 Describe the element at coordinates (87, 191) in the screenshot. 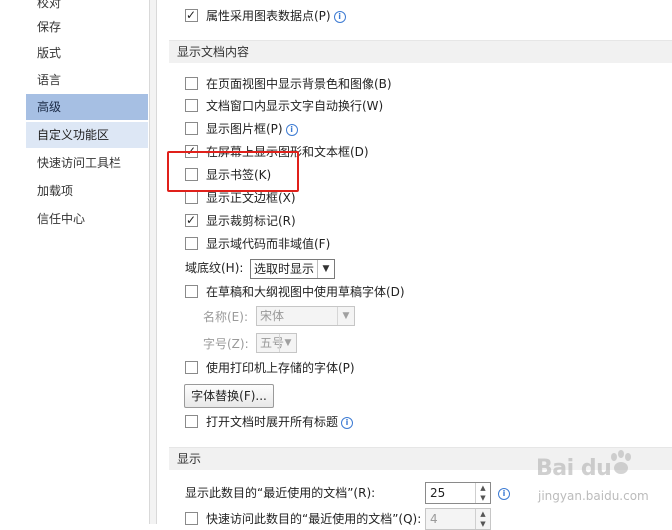

I see `nav-item-addins: 加载项` at that location.